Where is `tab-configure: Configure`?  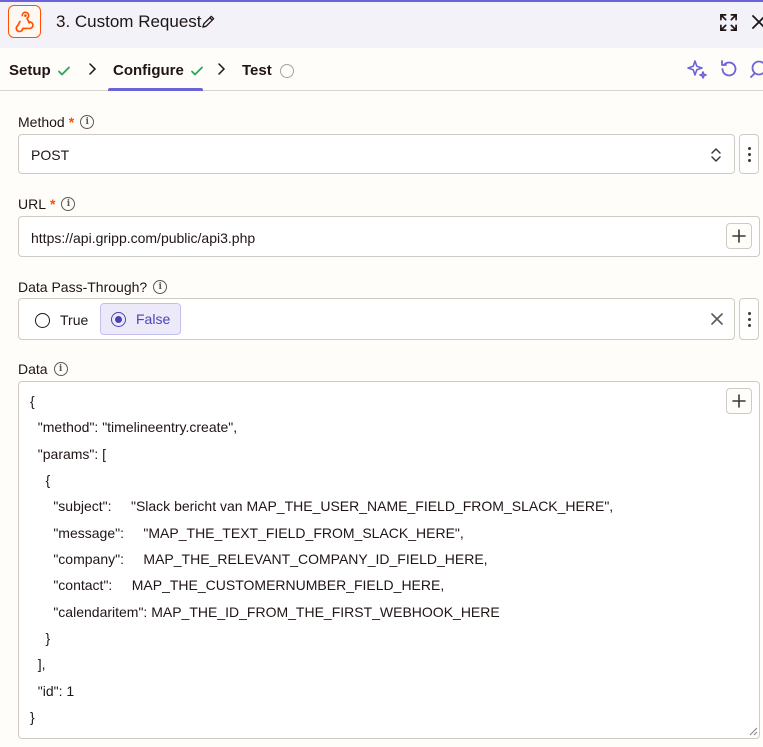
tab-configure: Configure is located at coordinates (158, 70).